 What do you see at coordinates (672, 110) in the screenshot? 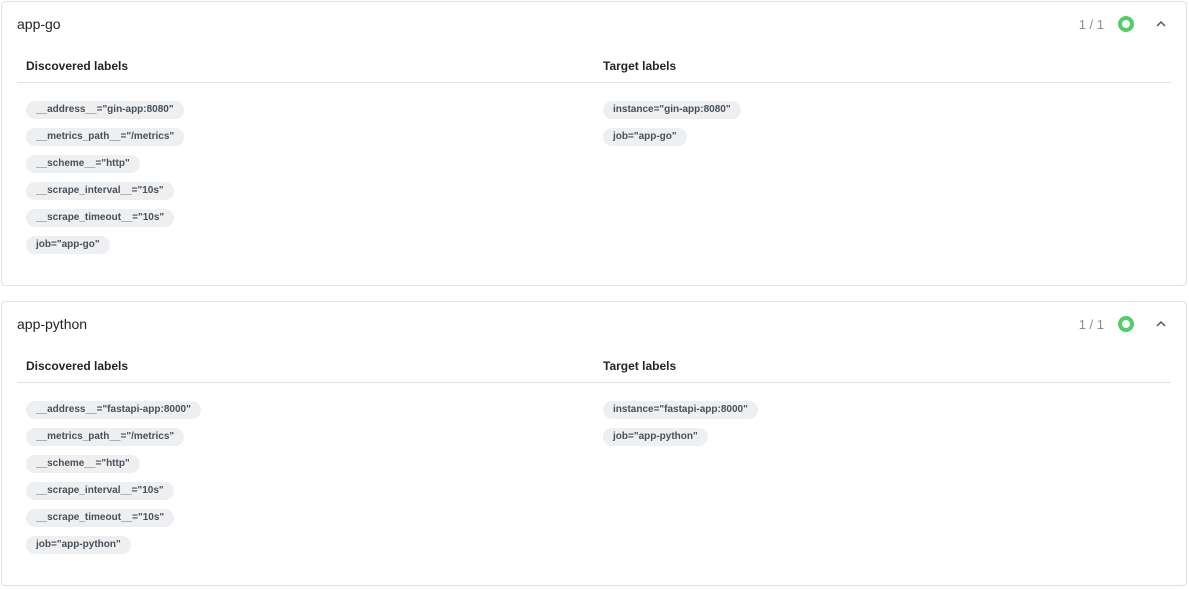
I see `label-badge: instance="gin-app:8080"` at bounding box center [672, 110].